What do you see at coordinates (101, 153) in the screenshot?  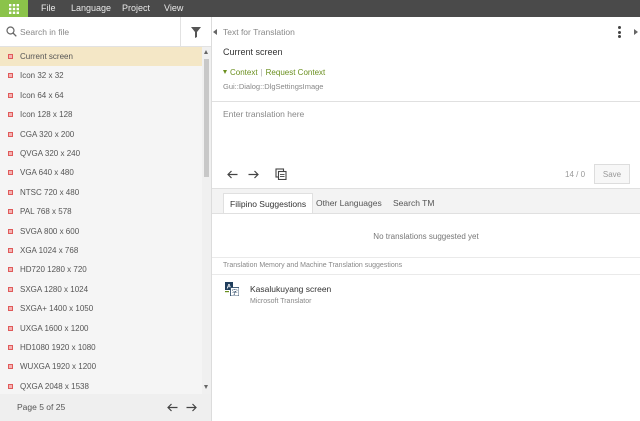 I see `list-item: QVGA 320 x 240` at bounding box center [101, 153].